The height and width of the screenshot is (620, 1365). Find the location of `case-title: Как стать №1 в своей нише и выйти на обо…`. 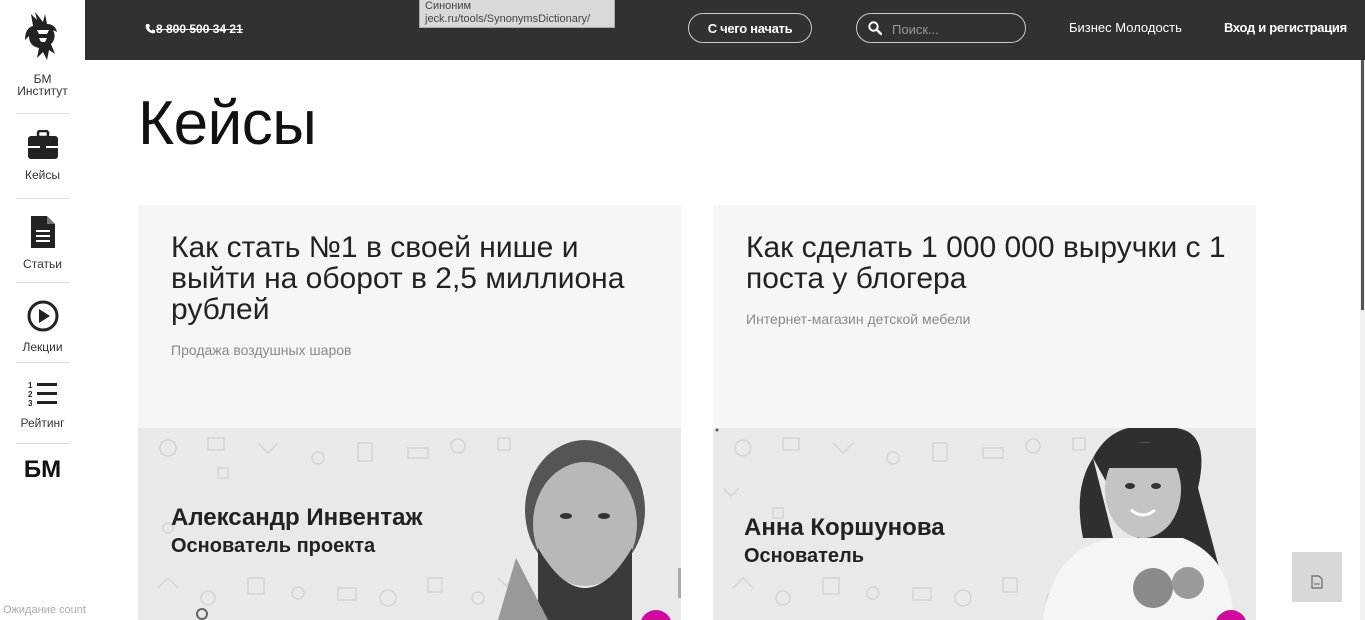

case-title: Как стать №1 в своей нише и выйти на обо… is located at coordinates (411, 278).